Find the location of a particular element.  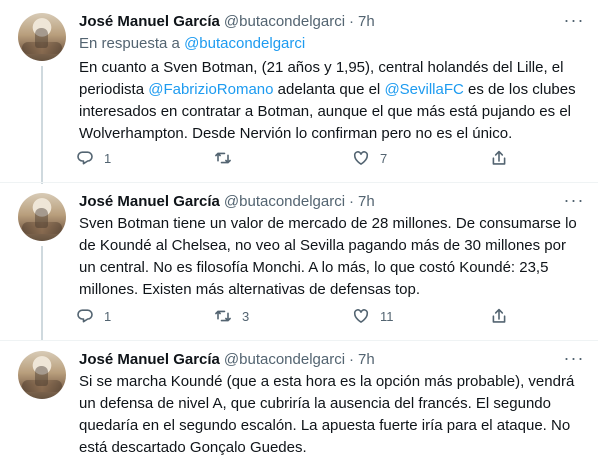

reply-context: En respuesta a @butacondelgarci is located at coordinates (192, 43).